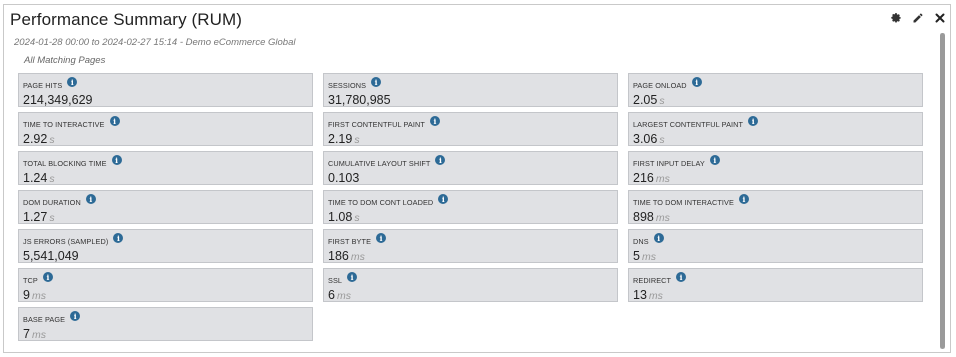  What do you see at coordinates (777, 278) in the screenshot?
I see `metric-label-row: REDIRECT i` at bounding box center [777, 278].